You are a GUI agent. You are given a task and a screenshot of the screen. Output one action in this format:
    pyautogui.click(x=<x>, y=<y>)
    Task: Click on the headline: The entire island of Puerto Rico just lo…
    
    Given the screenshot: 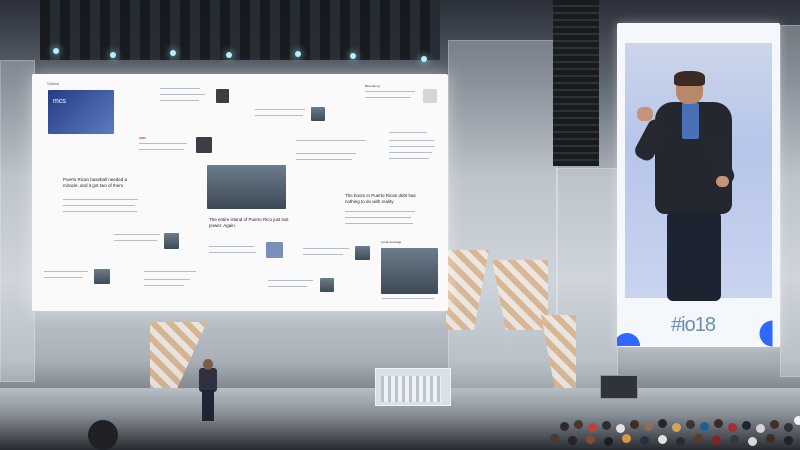 What is the action you would take?
    pyautogui.click(x=249, y=222)
    